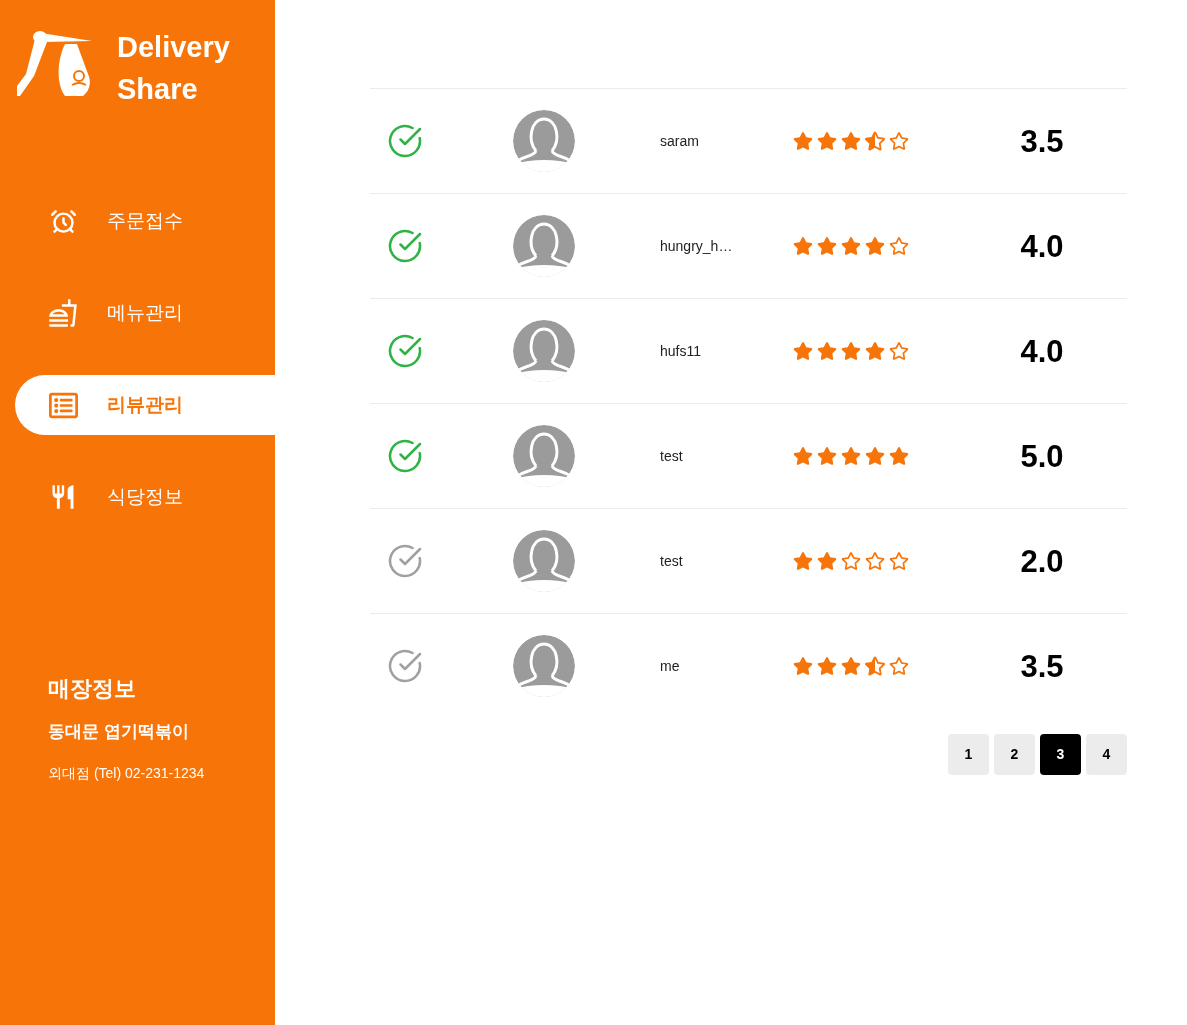 This screenshot has height=1025, width=1187. What do you see at coordinates (670, 666) in the screenshot?
I see `username: me` at bounding box center [670, 666].